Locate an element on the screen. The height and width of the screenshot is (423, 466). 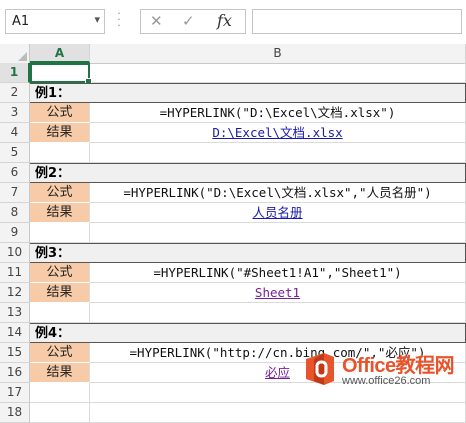
sheet-row: 11 公式 =HYPERLINK("#Sheet1!A1","Sheet1") is located at coordinates (233, 273).